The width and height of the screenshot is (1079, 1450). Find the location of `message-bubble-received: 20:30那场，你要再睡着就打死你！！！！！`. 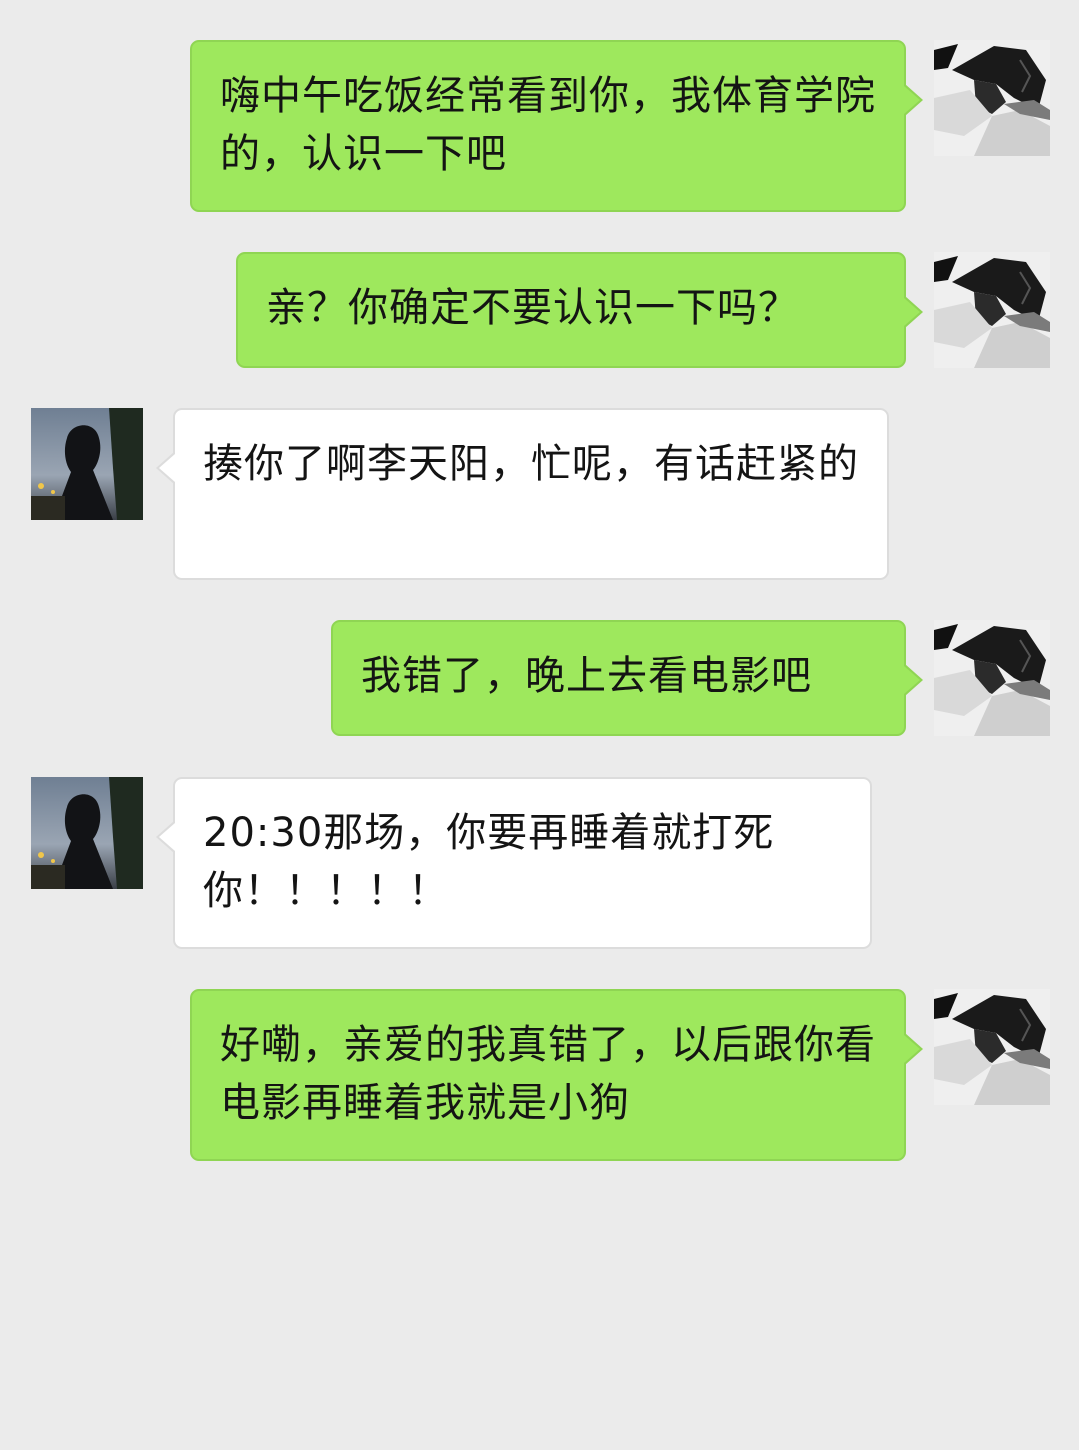

message-bubble-received: 20:30那场，你要再睡着就打死你！！！！！ is located at coordinates (514, 863).